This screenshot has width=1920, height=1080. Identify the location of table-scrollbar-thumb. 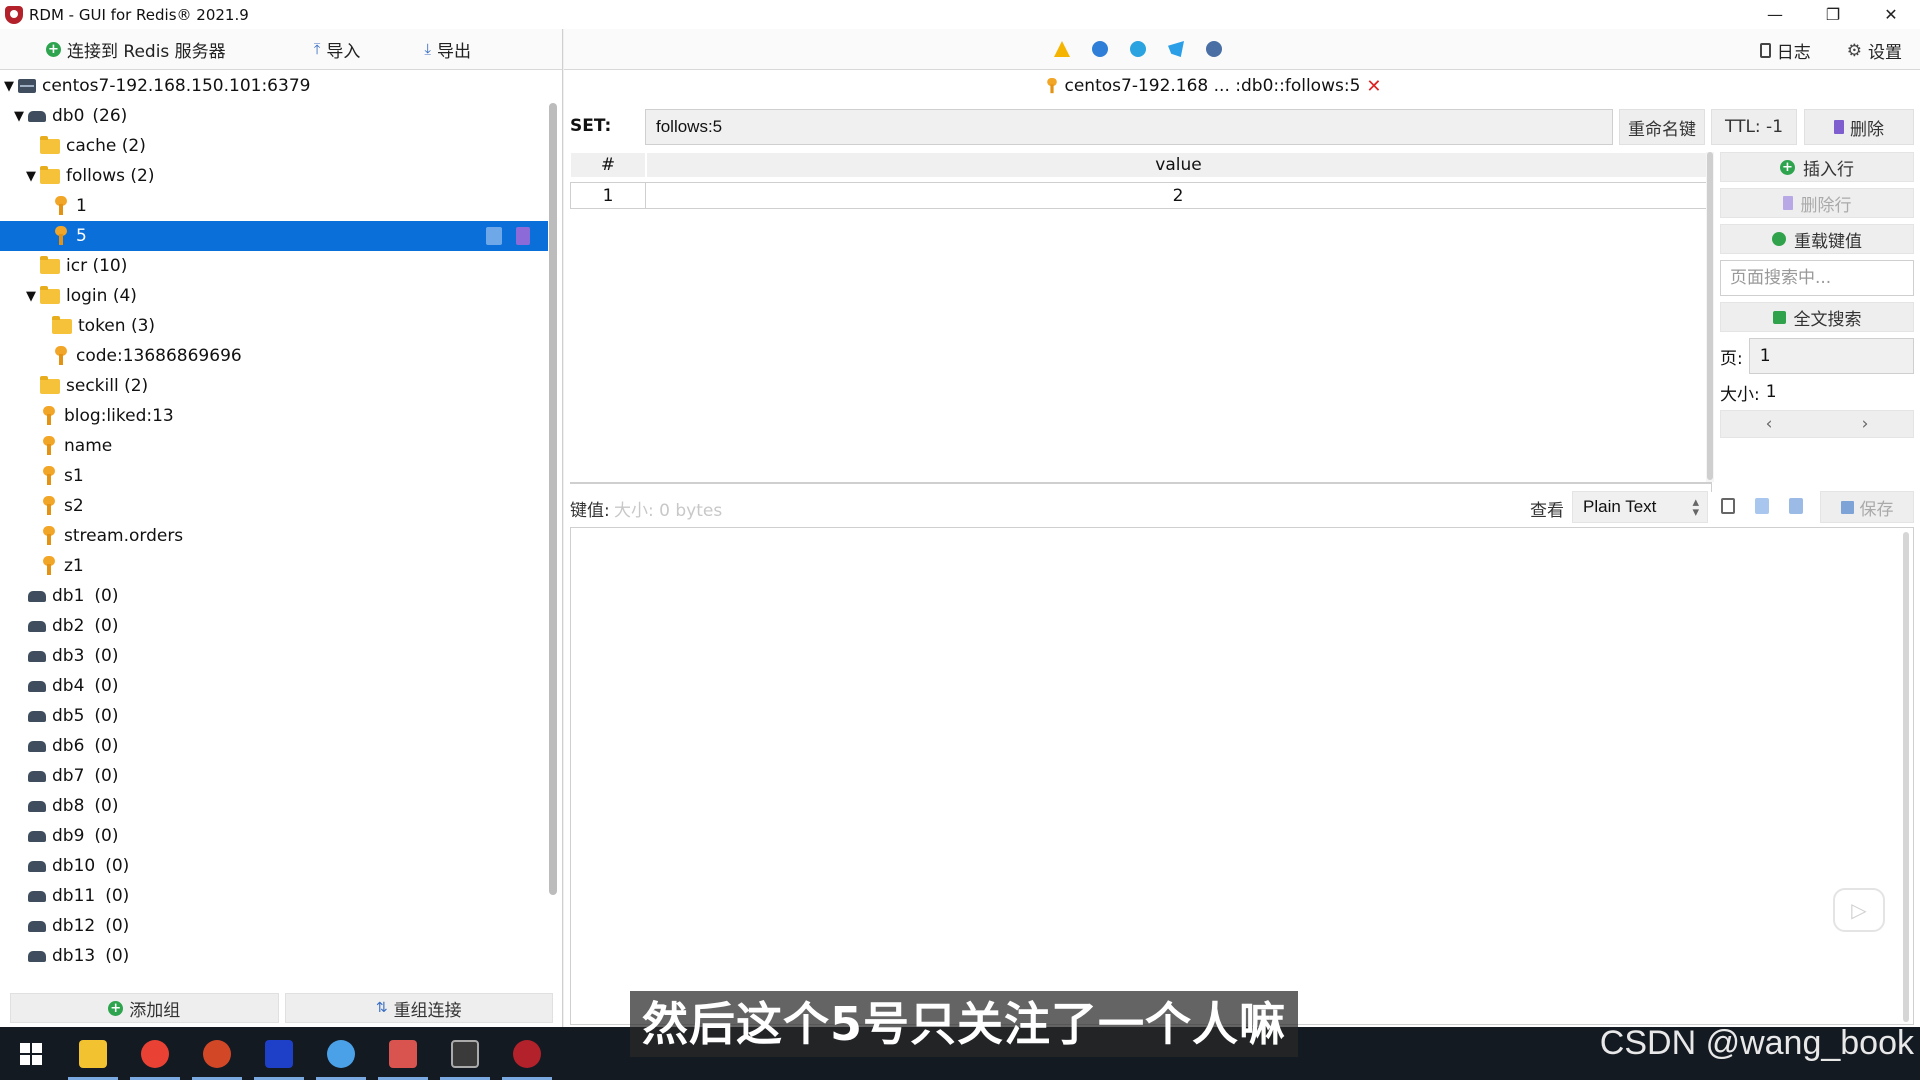
(1710, 316).